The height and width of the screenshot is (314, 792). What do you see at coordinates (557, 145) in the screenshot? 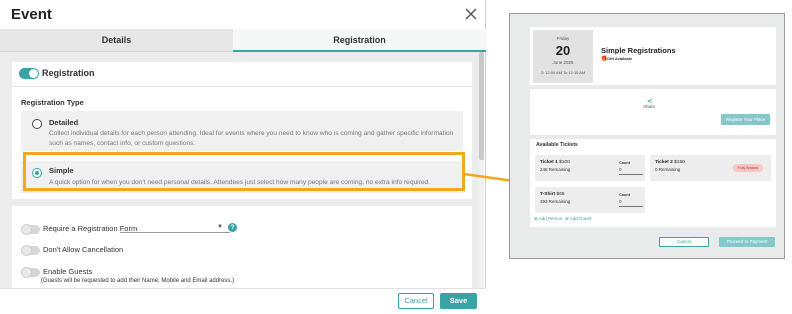
I see `tickets-title: Available Tickets` at bounding box center [557, 145].